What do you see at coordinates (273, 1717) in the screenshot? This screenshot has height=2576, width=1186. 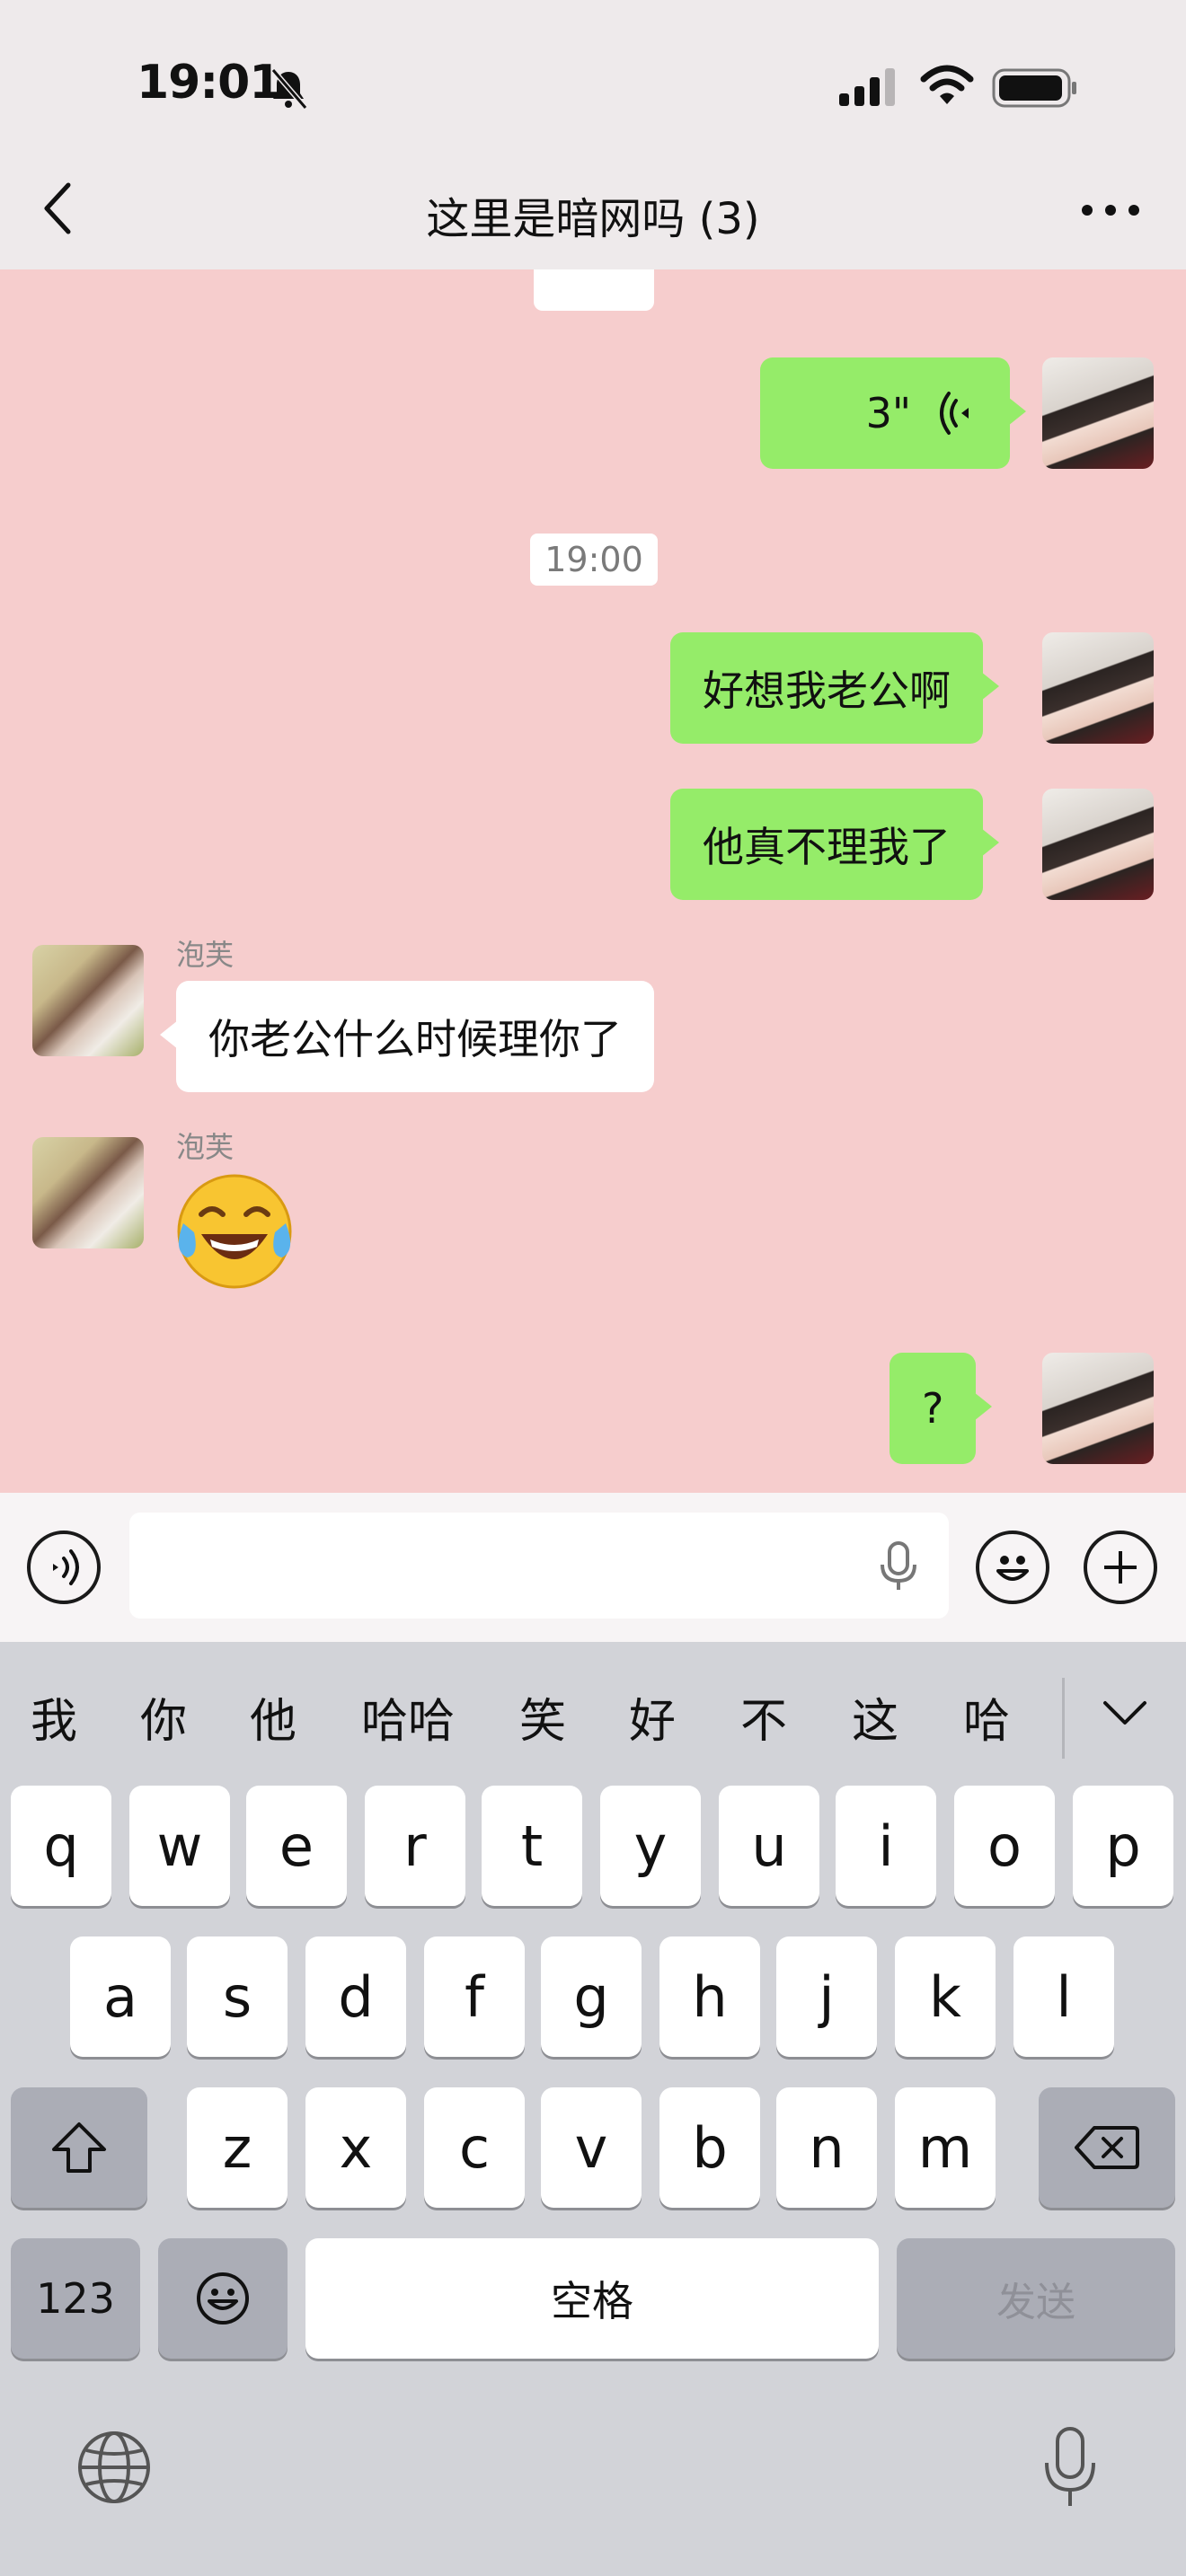 I see `candidate-word: 他` at bounding box center [273, 1717].